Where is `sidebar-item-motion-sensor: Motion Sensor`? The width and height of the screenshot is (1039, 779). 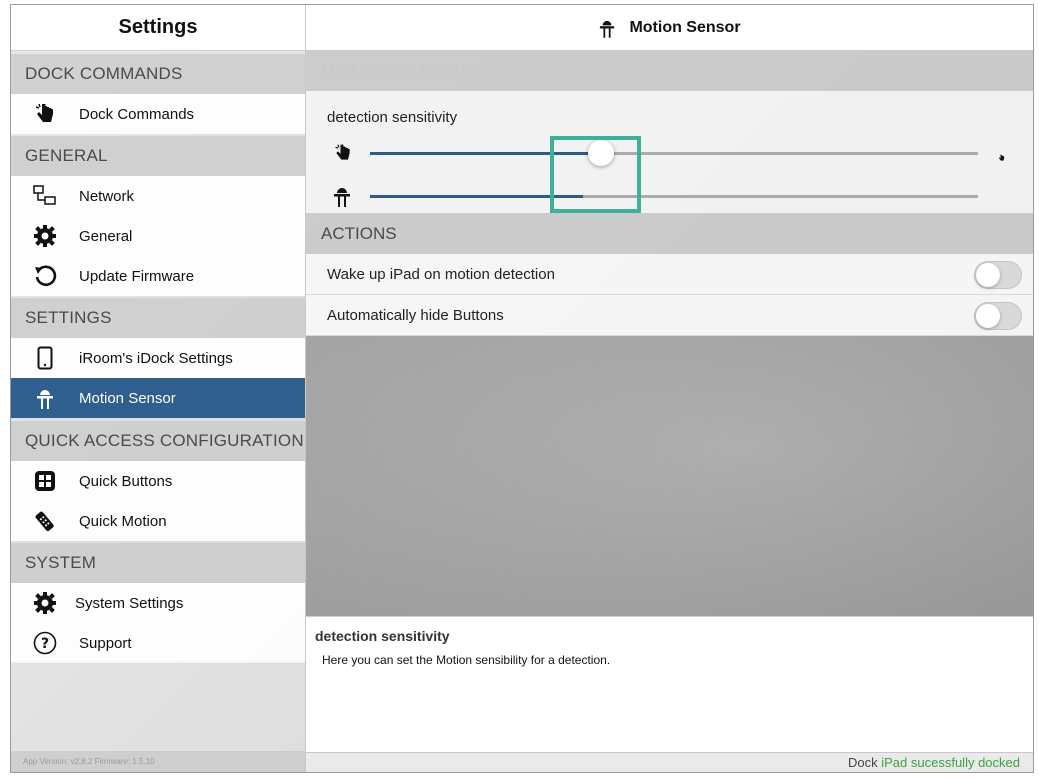 sidebar-item-motion-sensor: Motion Sensor is located at coordinates (158, 398).